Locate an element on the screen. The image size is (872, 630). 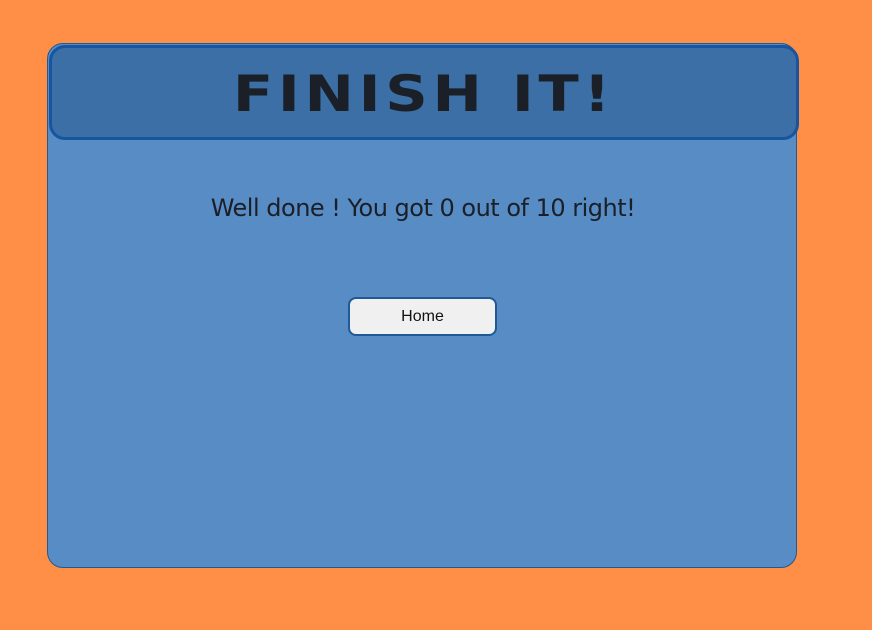
page-title: Finish it! is located at coordinates (424, 93).